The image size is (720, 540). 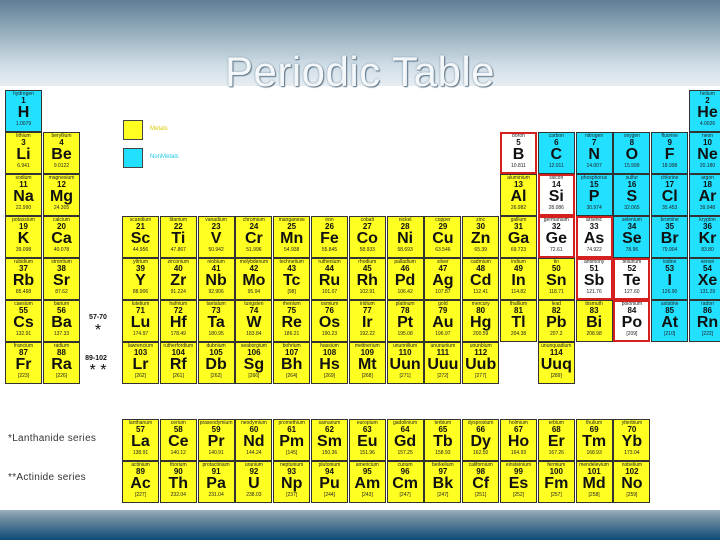 What do you see at coordinates (23, 154) in the screenshot?
I see `element-symbol: Li` at bounding box center [23, 154].